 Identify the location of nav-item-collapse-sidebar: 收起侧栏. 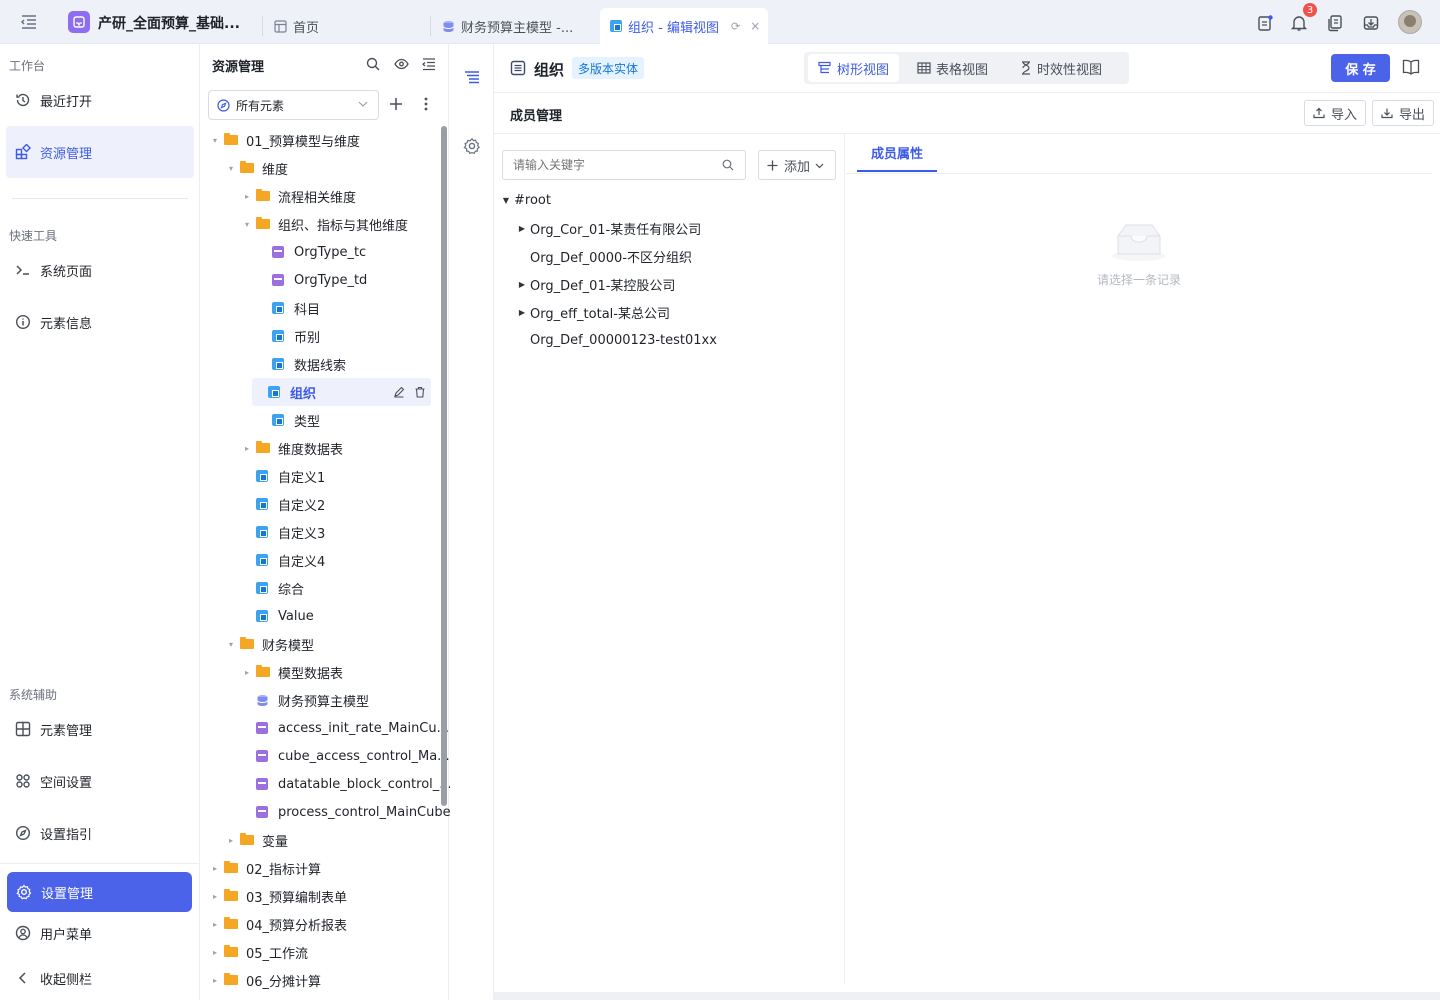
(100, 978).